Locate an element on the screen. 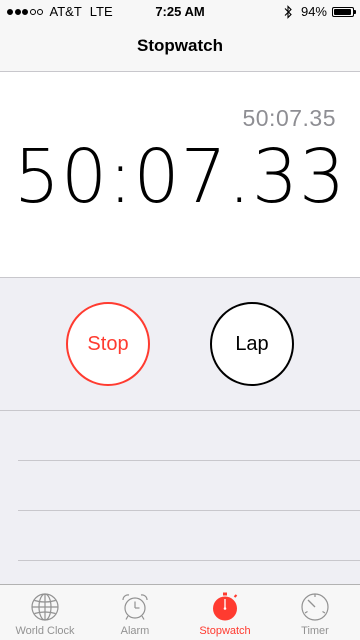  tab-stopwatch: Stopwatch is located at coordinates (225, 612).